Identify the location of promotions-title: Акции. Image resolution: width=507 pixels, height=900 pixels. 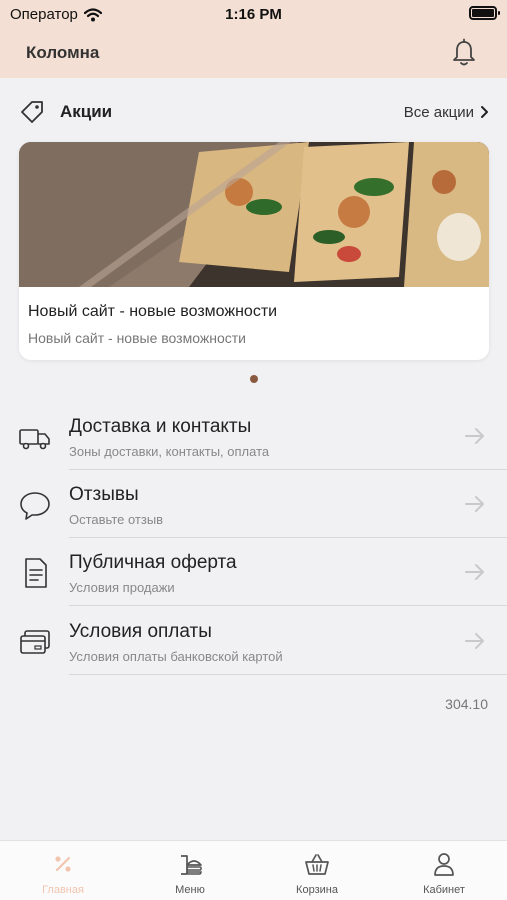
(86, 111).